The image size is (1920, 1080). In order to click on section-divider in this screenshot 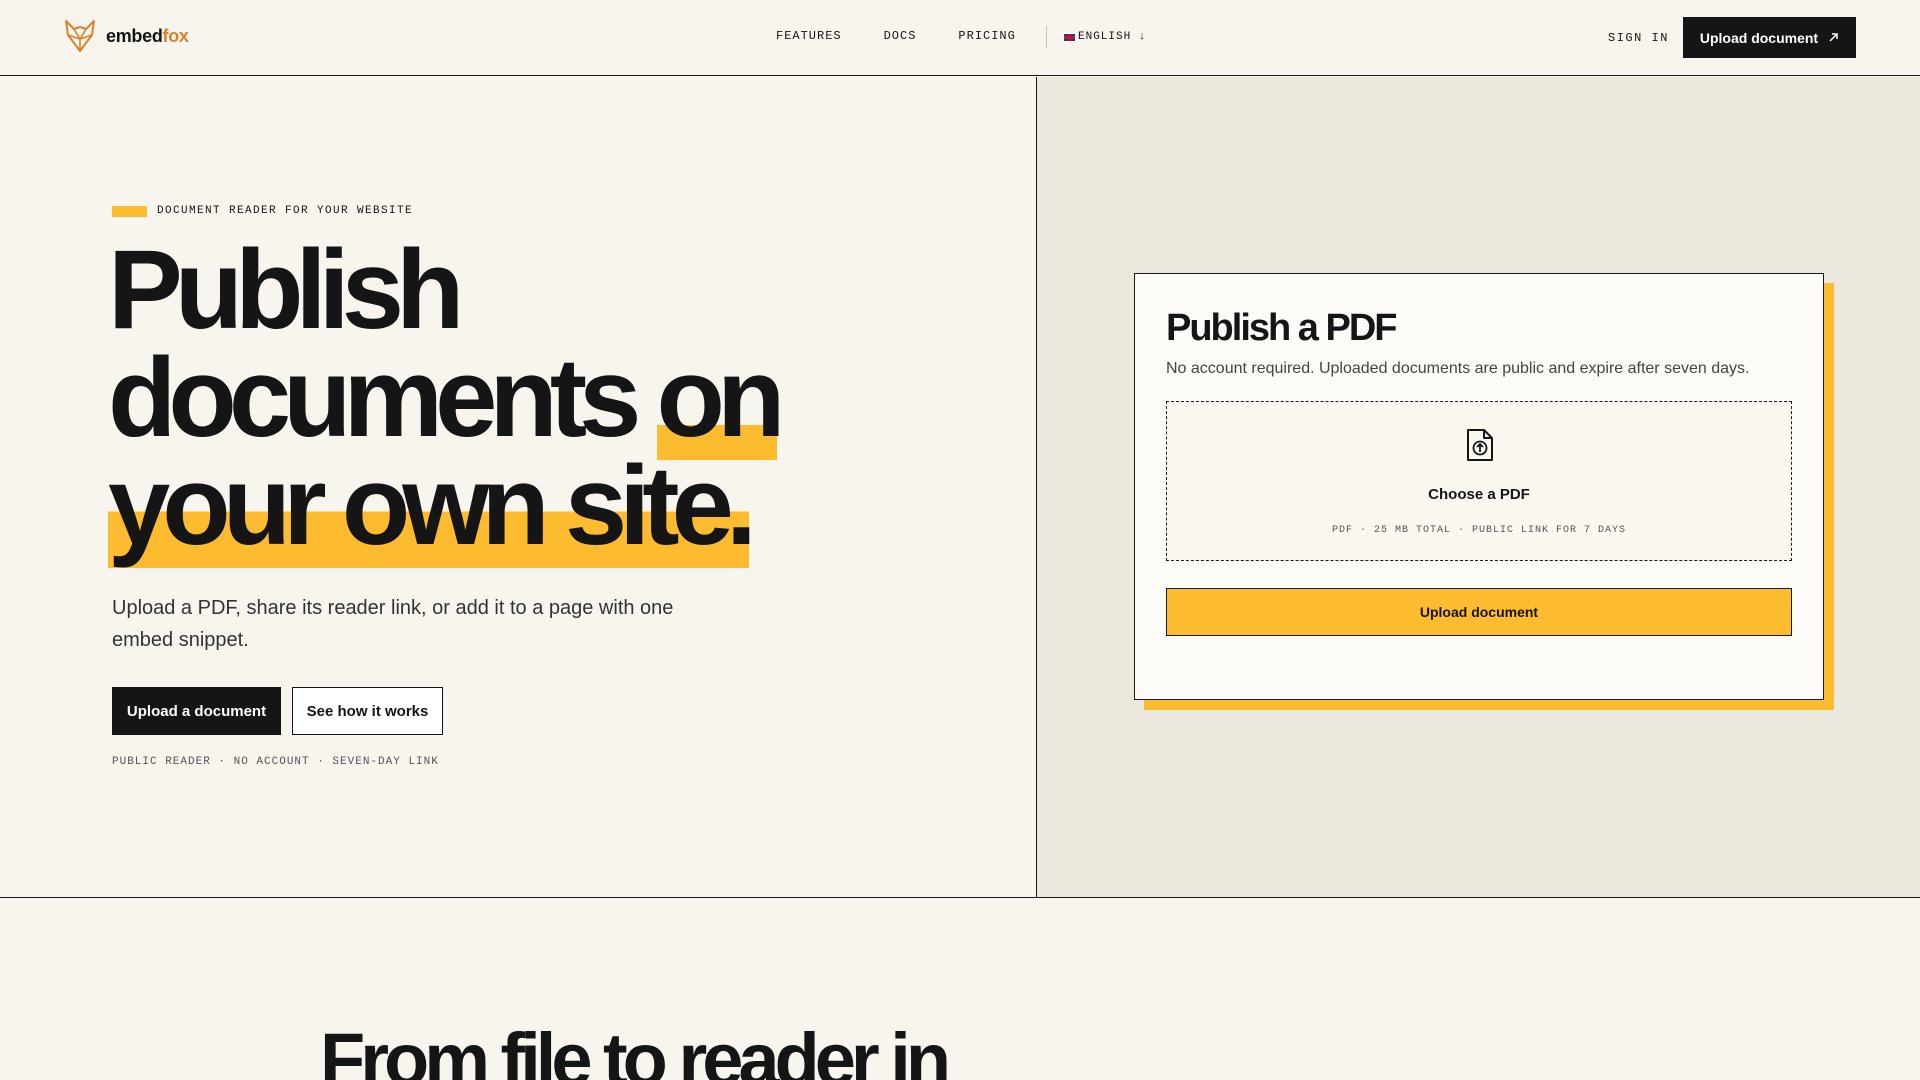, I will do `click(960, 897)`.